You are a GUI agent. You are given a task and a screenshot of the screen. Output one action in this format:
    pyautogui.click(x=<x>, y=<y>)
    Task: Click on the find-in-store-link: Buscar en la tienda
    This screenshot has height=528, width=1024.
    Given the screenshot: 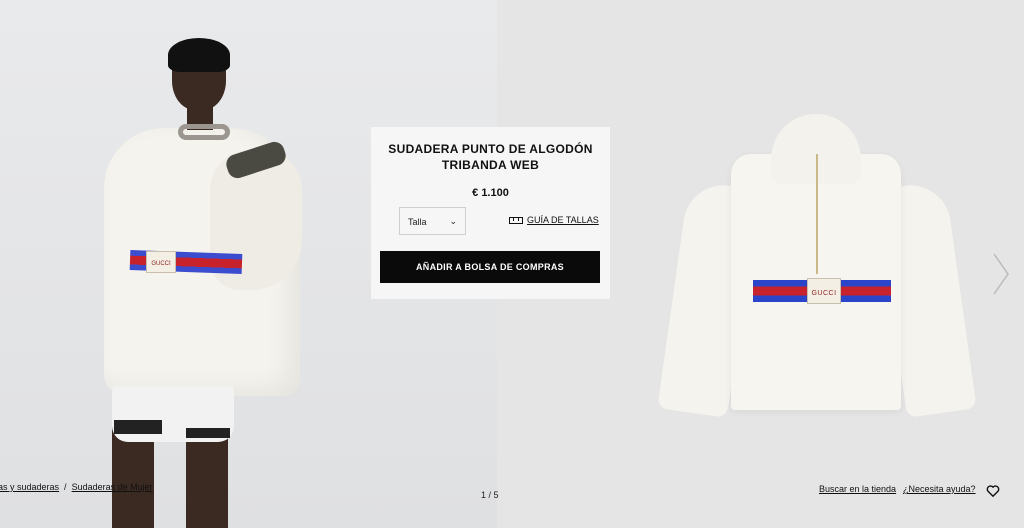 What is the action you would take?
    pyautogui.click(x=857, y=489)
    